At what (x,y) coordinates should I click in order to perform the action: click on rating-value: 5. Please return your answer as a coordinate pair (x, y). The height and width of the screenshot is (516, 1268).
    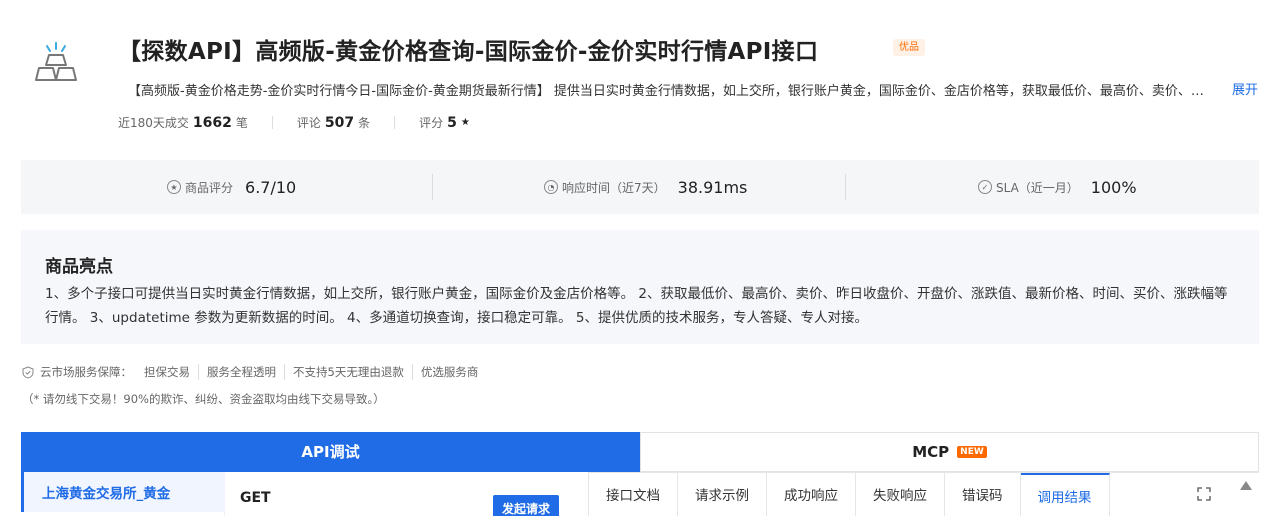
    Looking at the image, I should click on (452, 122).